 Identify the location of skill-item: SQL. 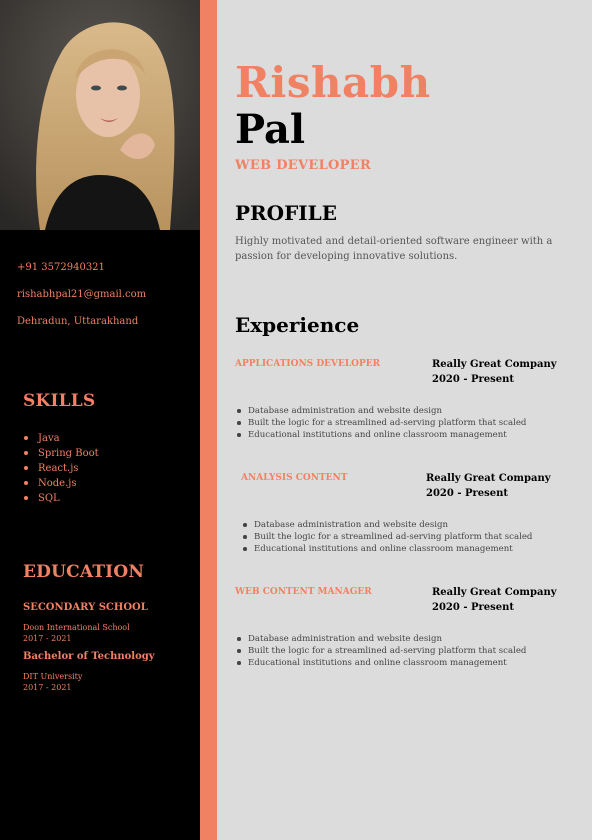
(61, 498).